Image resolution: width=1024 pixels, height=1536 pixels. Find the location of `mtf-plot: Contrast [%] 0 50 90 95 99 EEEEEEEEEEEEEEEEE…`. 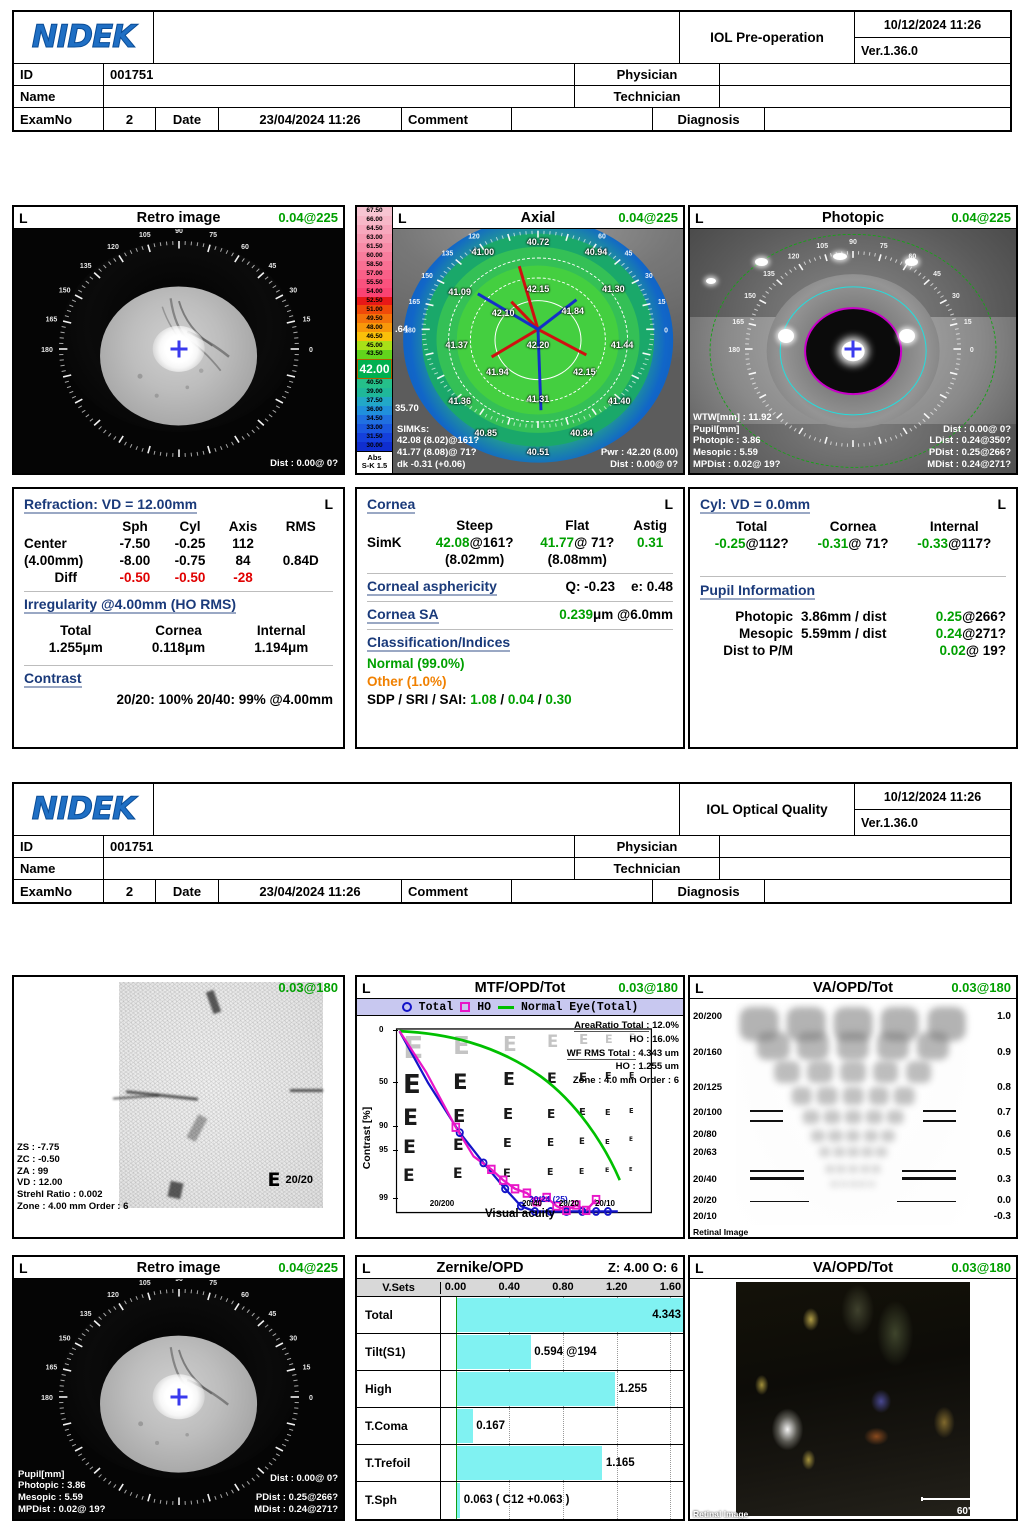

mtf-plot: Contrast [%] 0 50 90 95 99 EEEEEEEEEEEEEEEEE… is located at coordinates (520, 1126).